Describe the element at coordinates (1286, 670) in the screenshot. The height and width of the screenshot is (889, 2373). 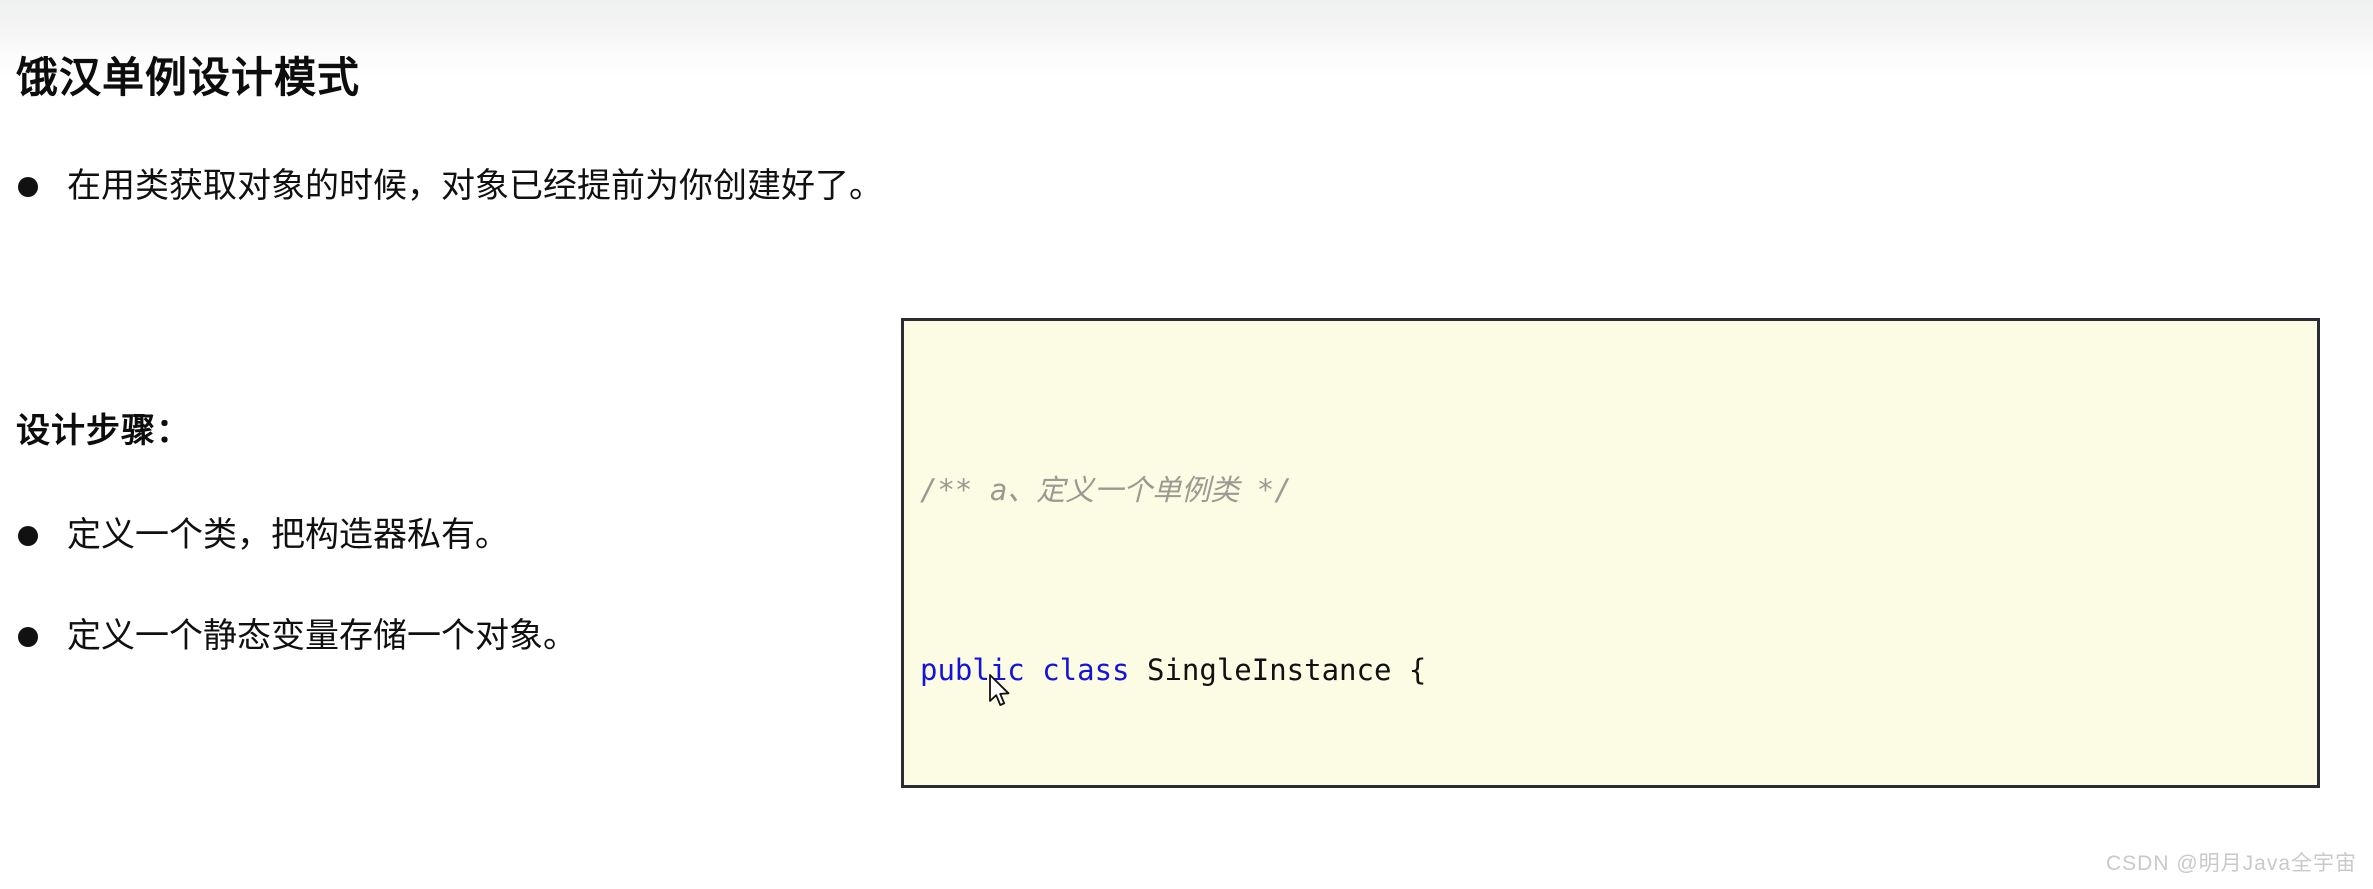
I see `code-classname: SingleInstance {` at that location.